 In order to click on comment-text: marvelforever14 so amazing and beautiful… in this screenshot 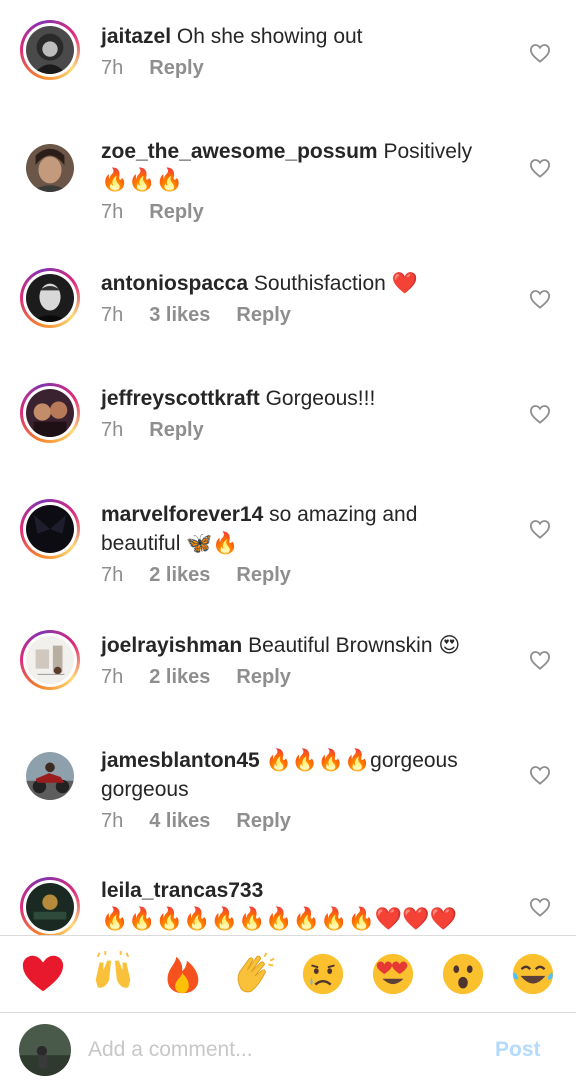, I will do `click(301, 529)`.